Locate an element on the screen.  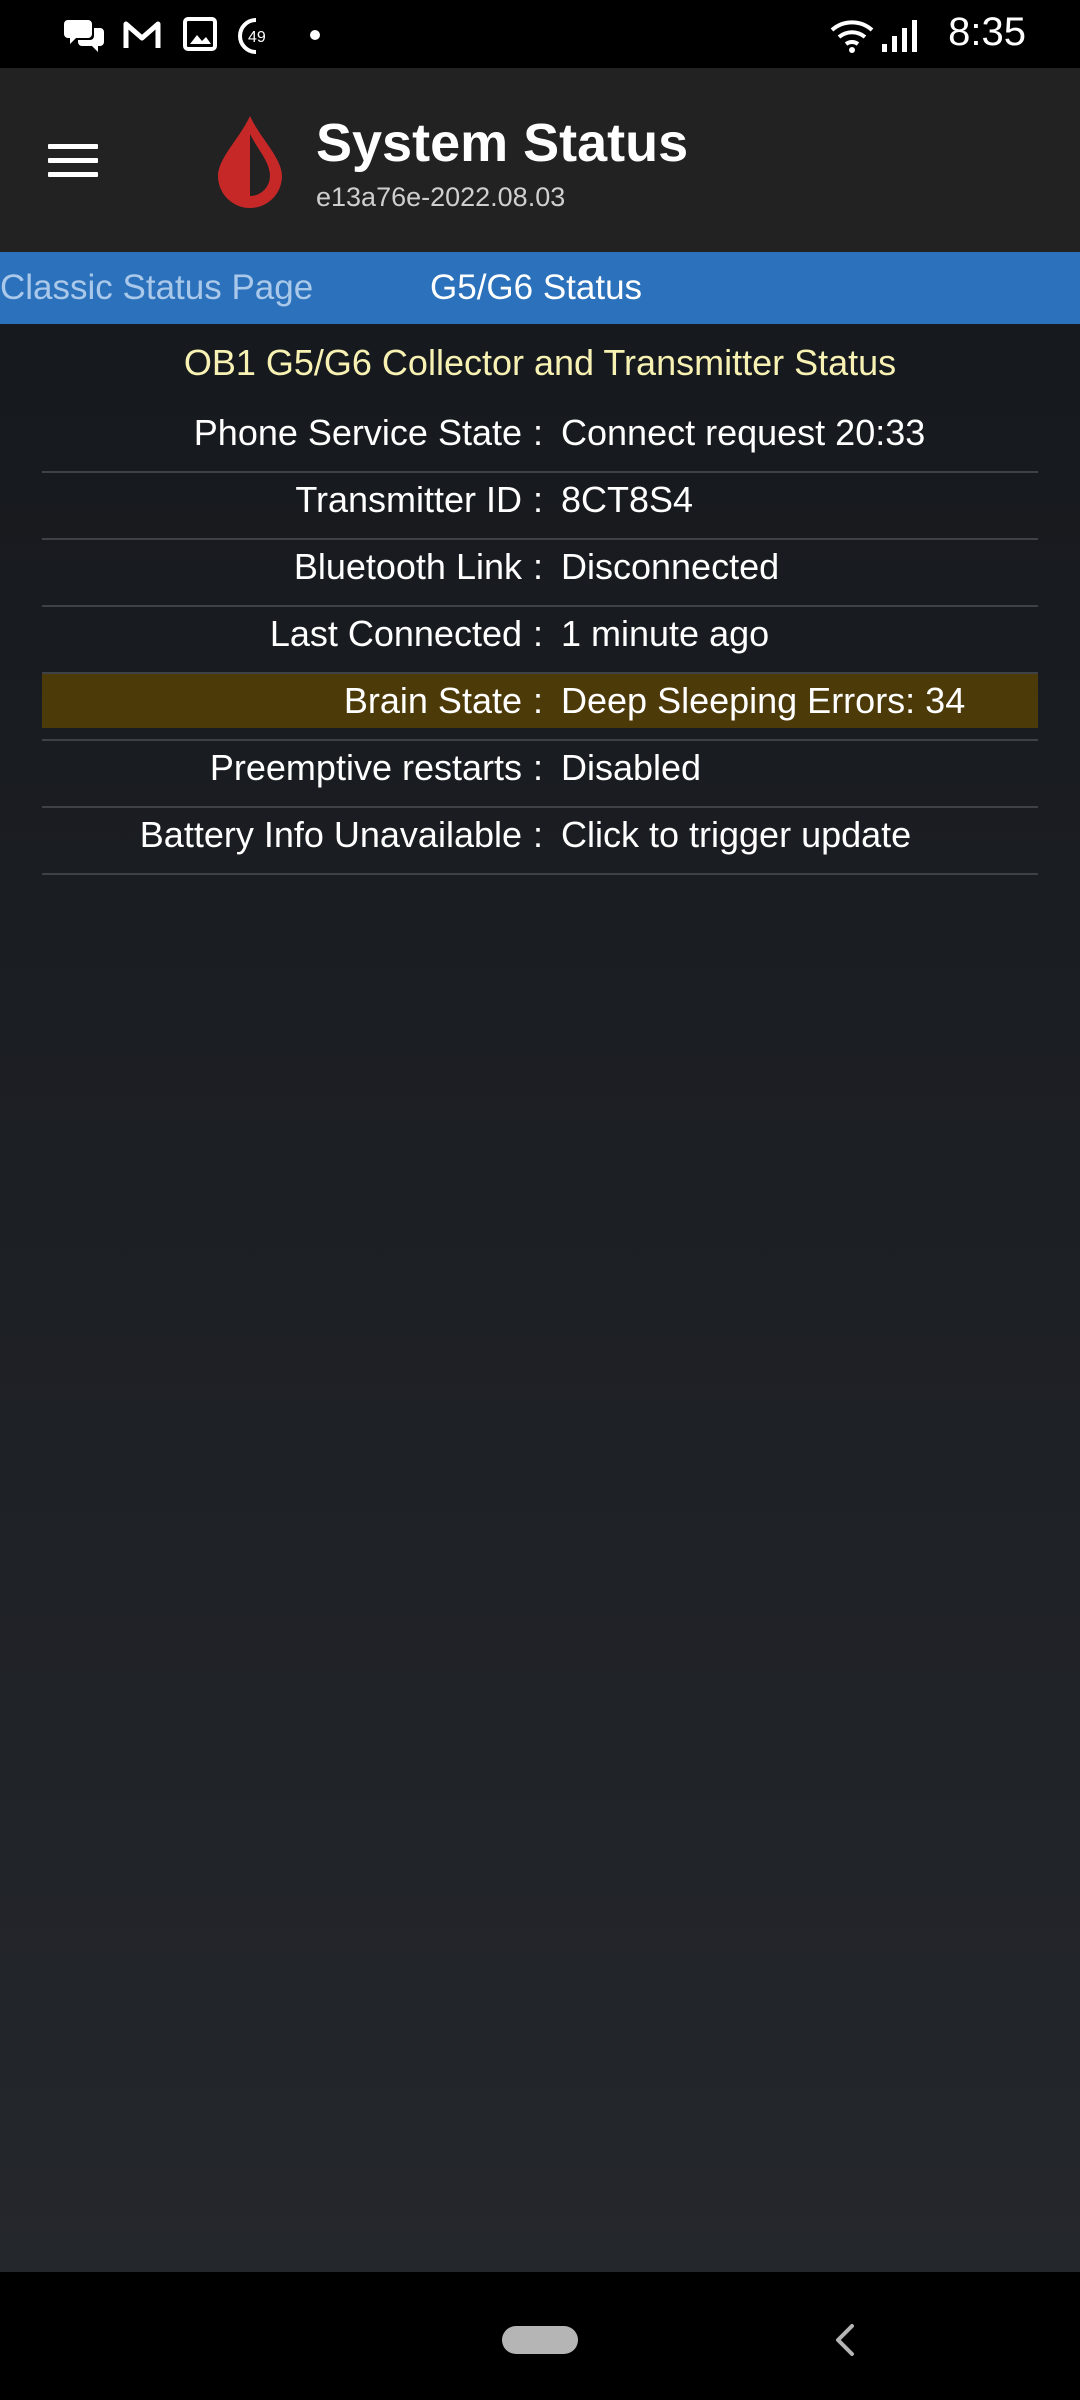
gallery-icon is located at coordinates (200, 34).